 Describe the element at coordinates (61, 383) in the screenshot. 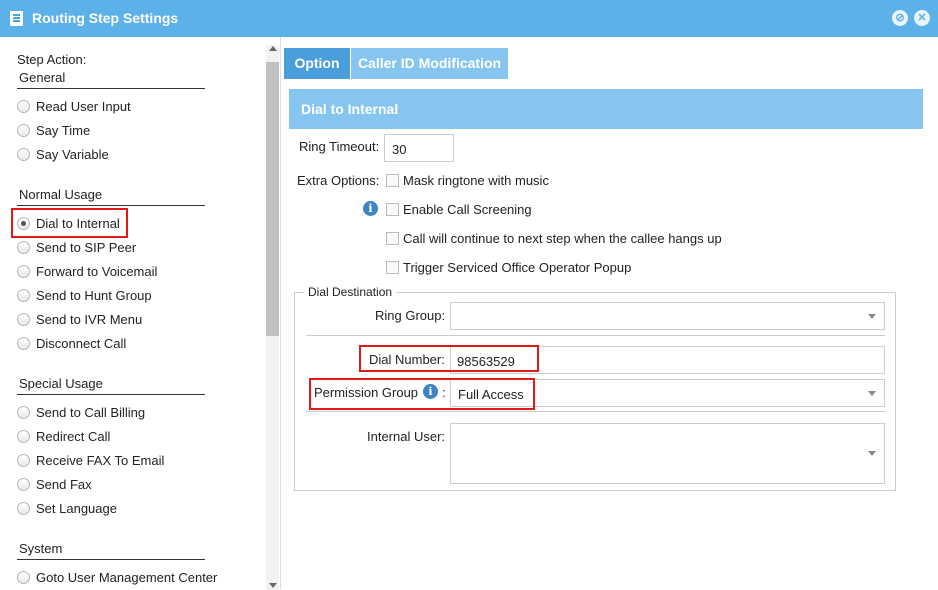

I see `section-title-special-usage: Special Usage` at that location.